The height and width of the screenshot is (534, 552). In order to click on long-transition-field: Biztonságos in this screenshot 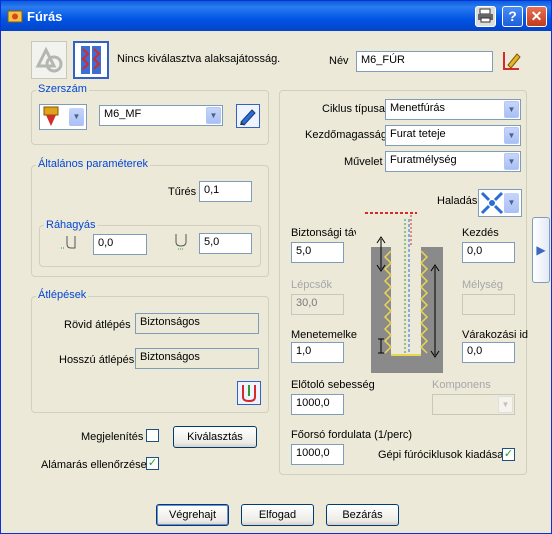, I will do `click(197, 358)`.